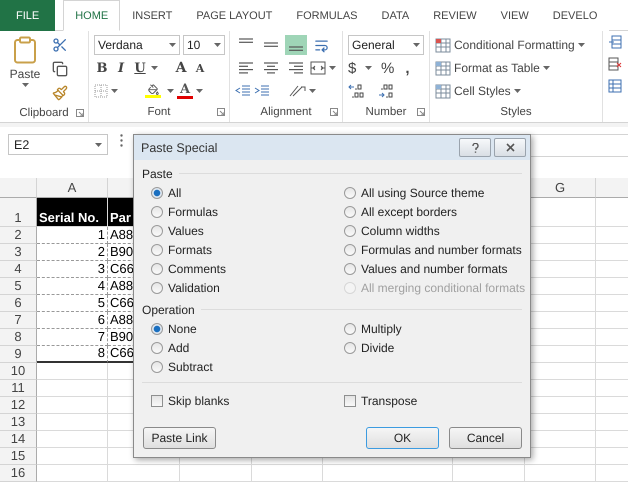  What do you see at coordinates (271, 45) in the screenshot?
I see `middle-align-icon` at bounding box center [271, 45].